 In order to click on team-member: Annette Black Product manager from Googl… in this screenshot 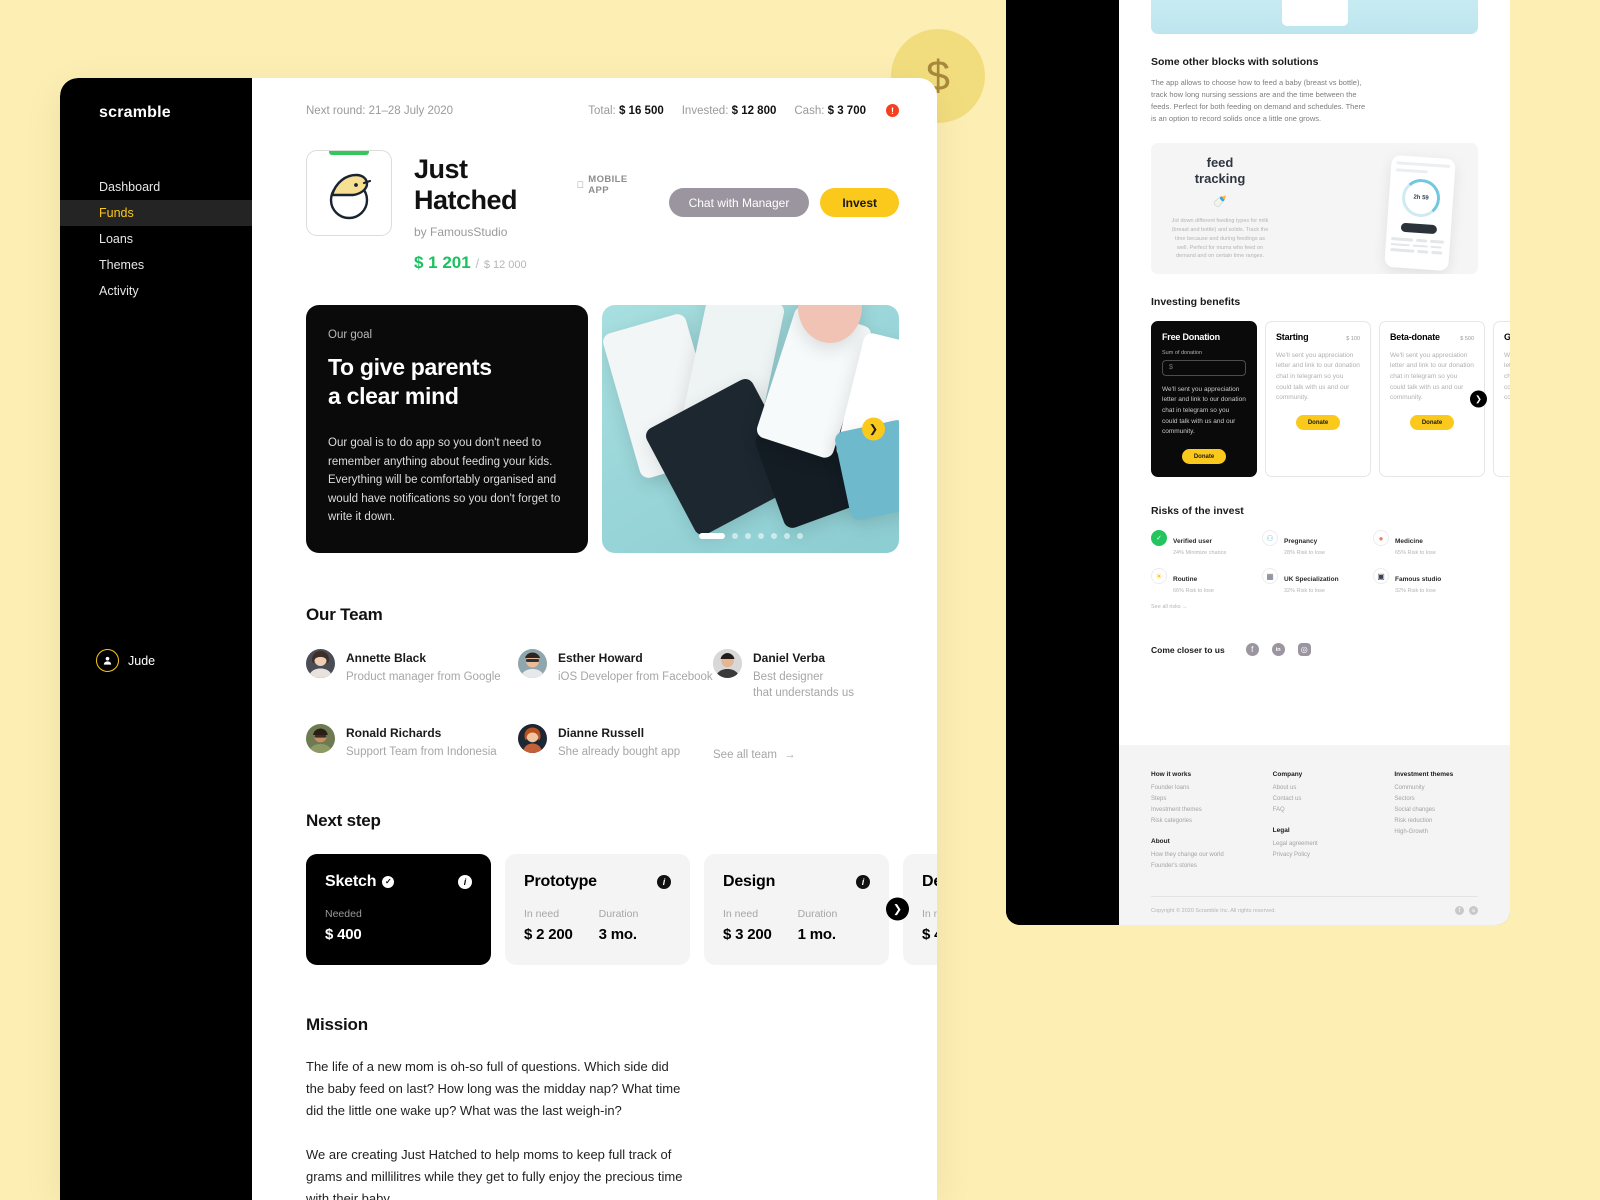, I will do `click(412, 675)`.